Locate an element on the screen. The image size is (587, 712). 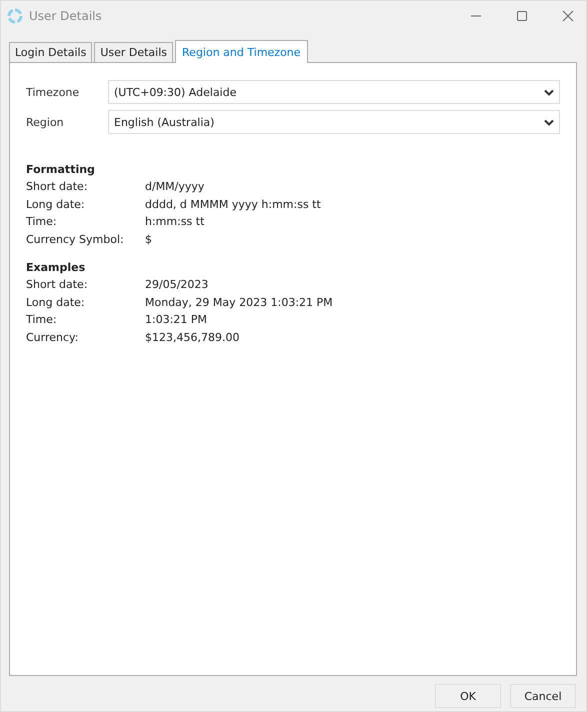
tab: Login Details is located at coordinates (50, 52).